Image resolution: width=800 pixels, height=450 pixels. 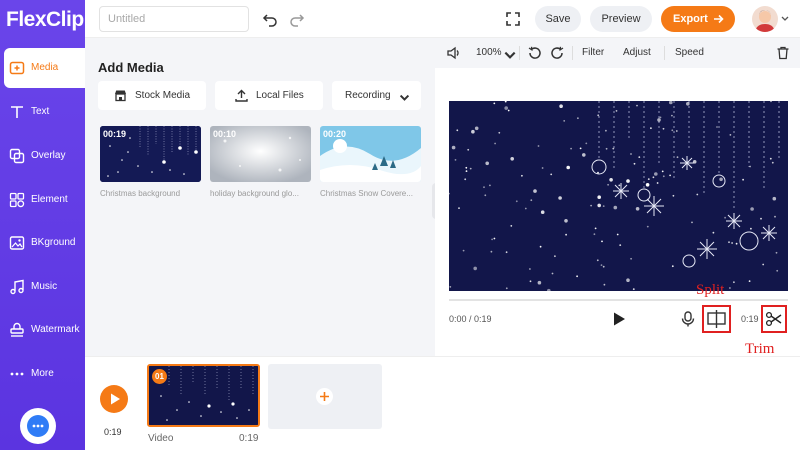 I want to click on user-avatar, so click(x=765, y=19).